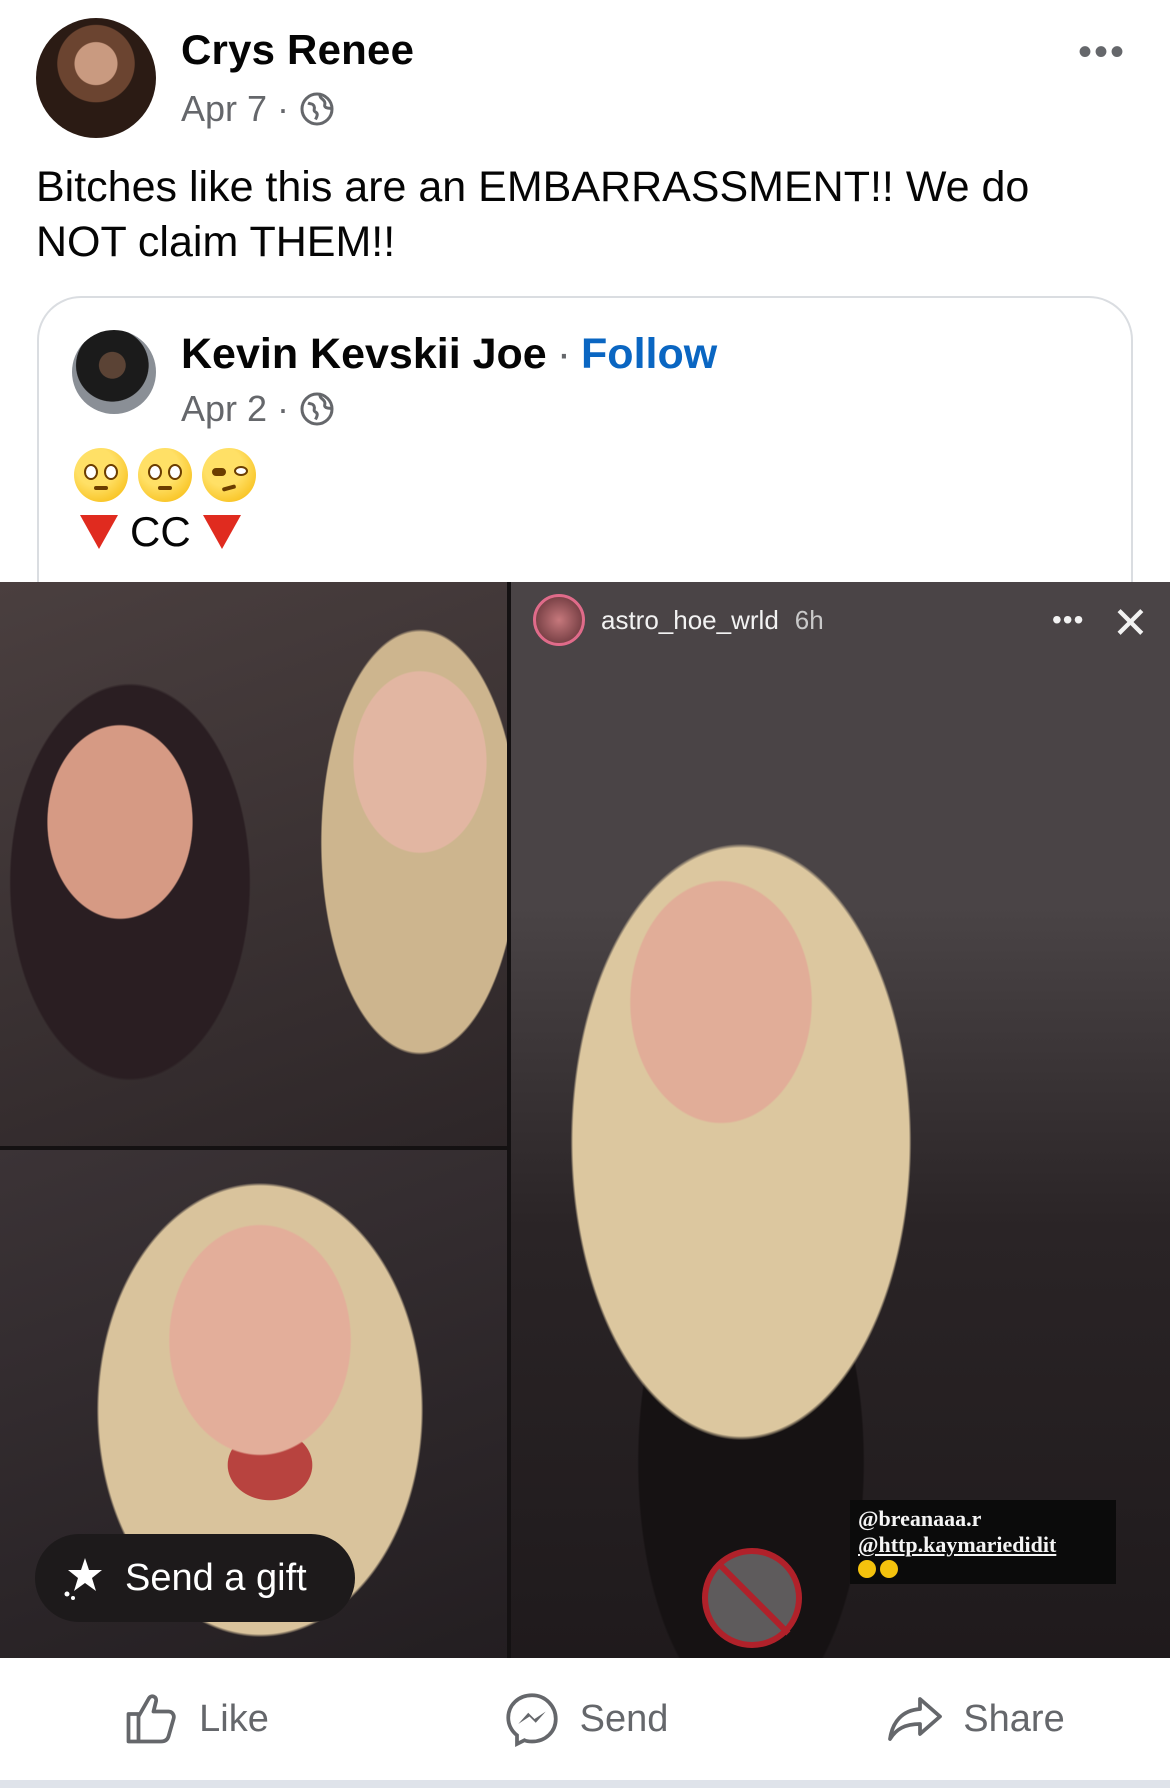  I want to click on gift-star-icon, so click(83, 1579).